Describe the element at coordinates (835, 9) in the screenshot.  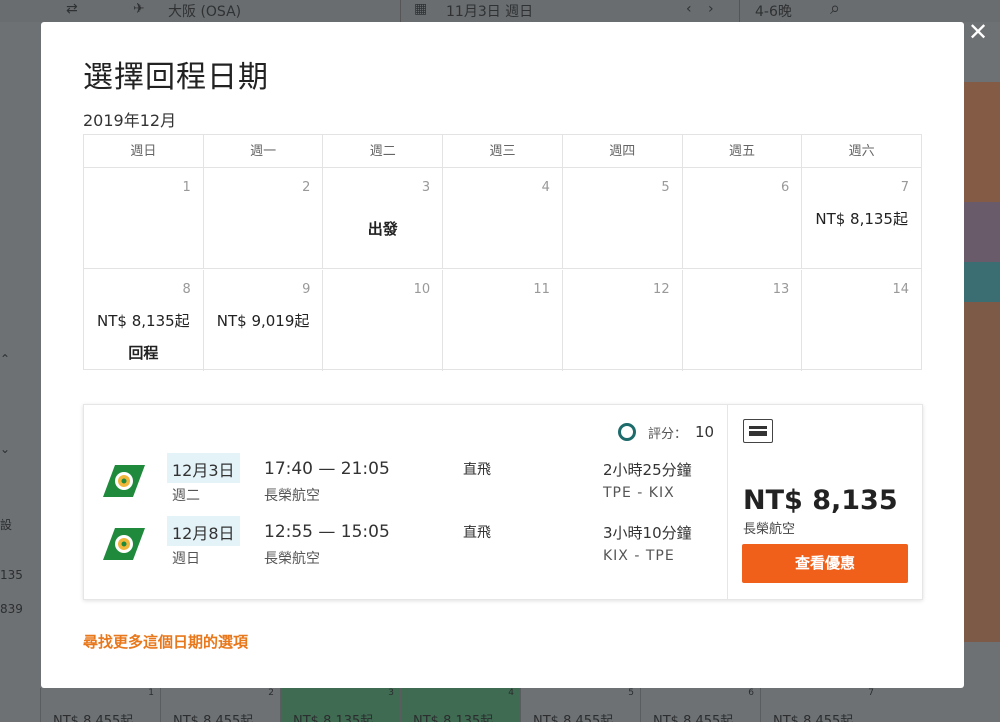
I see `search-icon: ⌕` at that location.